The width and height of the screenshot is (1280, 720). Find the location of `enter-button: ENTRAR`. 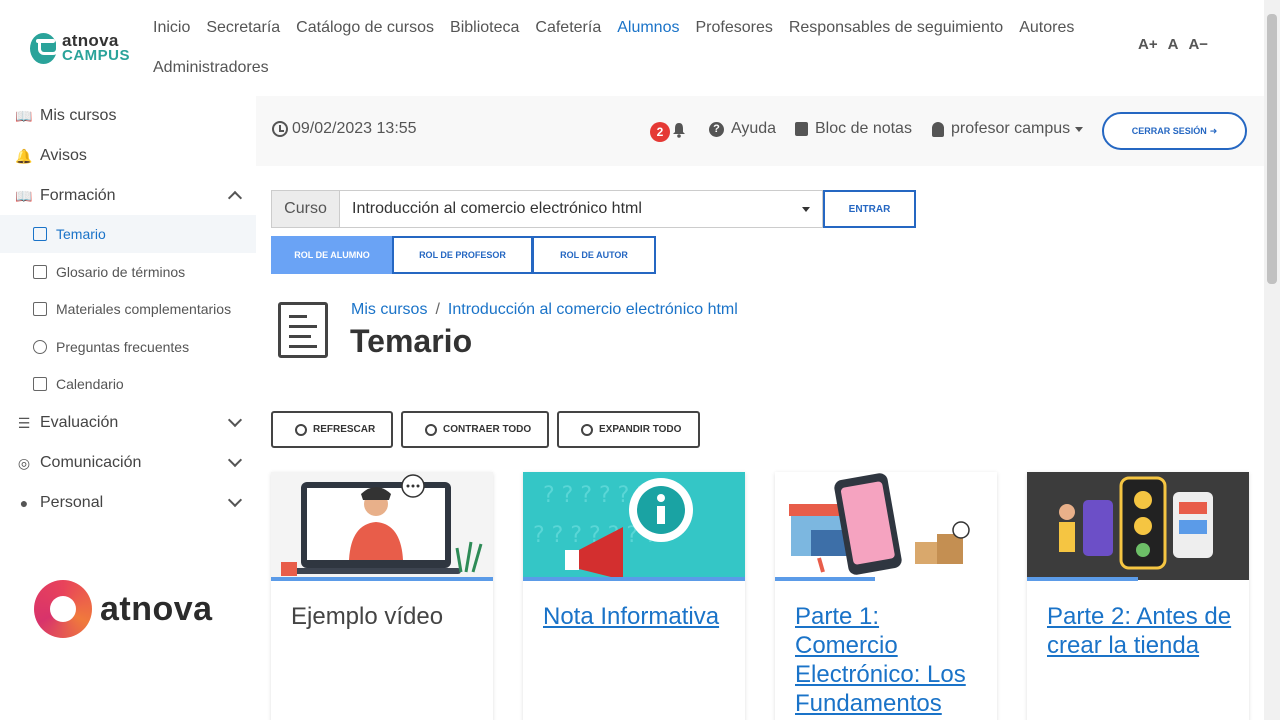

enter-button: ENTRAR is located at coordinates (869, 209).